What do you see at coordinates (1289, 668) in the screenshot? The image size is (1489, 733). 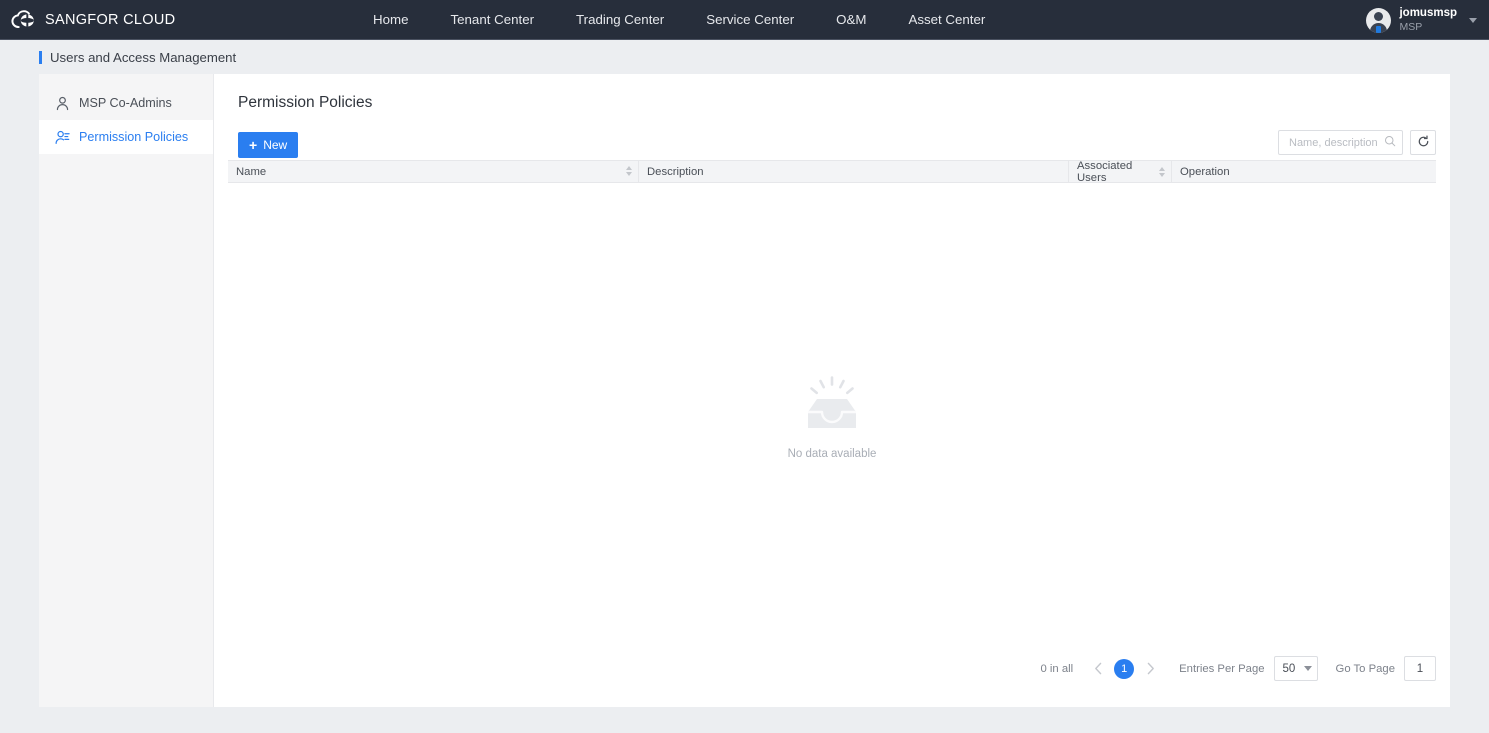 I see `entries-per-page-value: 50` at bounding box center [1289, 668].